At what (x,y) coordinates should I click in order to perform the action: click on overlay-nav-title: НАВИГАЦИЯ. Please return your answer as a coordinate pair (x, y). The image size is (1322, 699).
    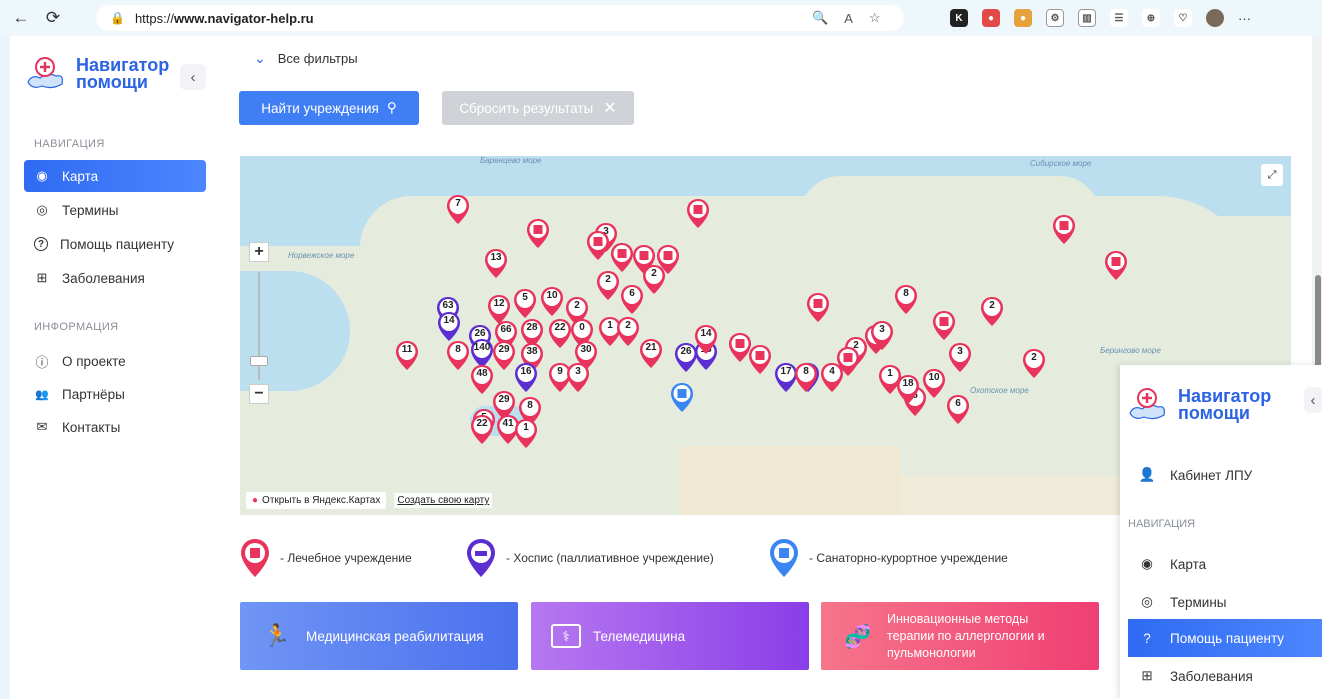
    Looking at the image, I should click on (1162, 524).